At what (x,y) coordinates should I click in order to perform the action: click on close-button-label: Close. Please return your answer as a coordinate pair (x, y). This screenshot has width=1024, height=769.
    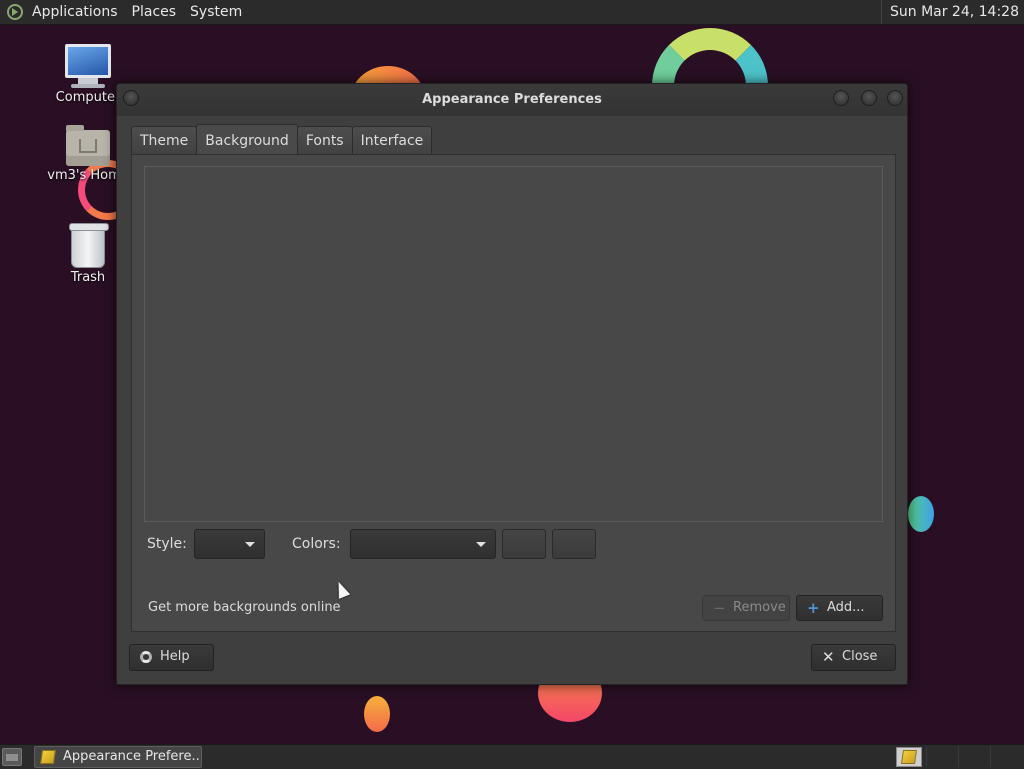
    Looking at the image, I should click on (860, 656).